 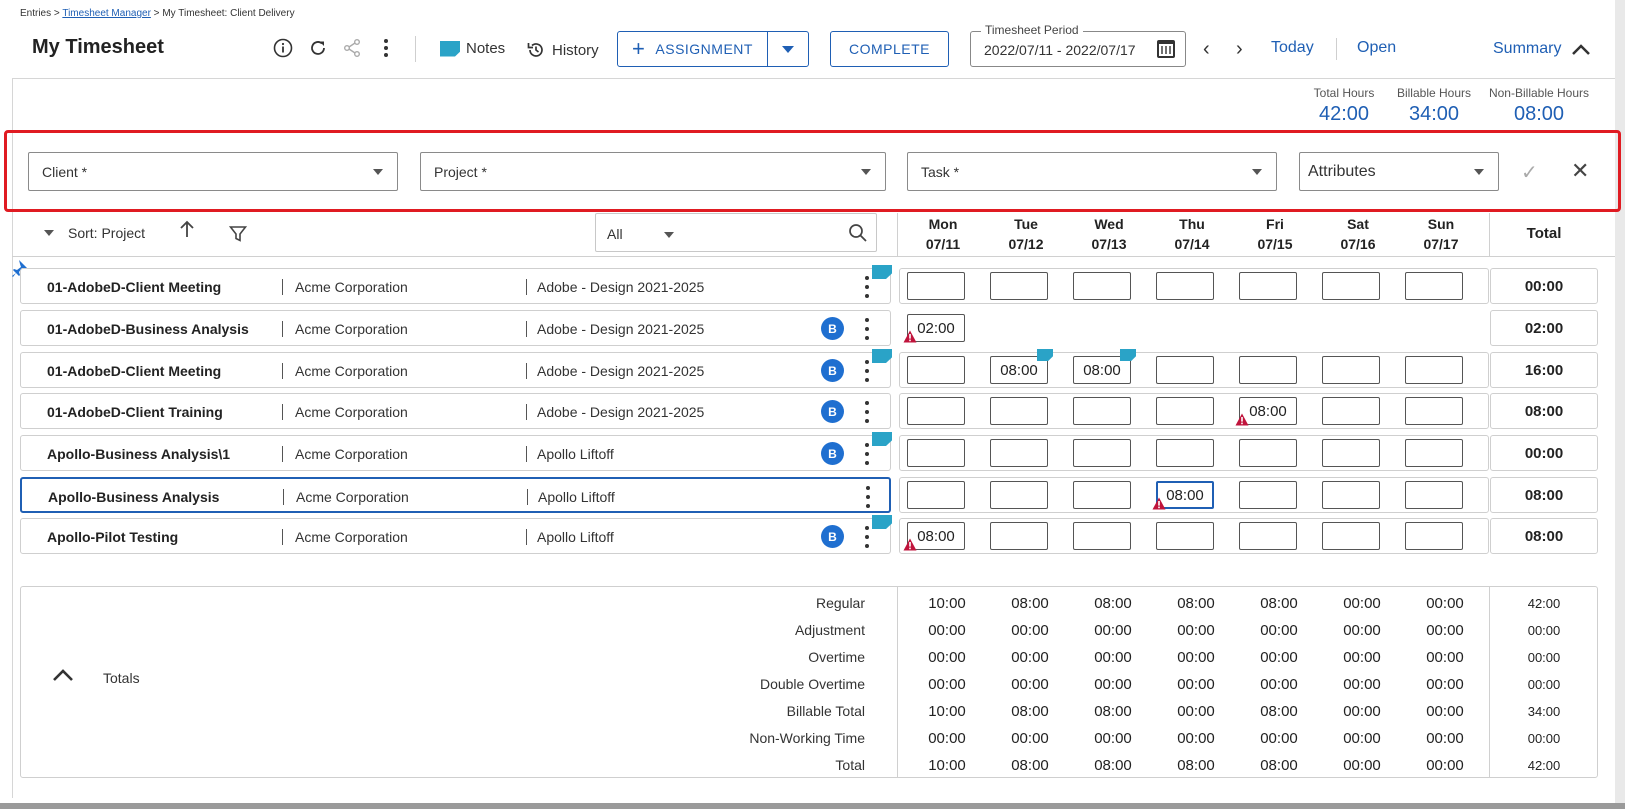 What do you see at coordinates (1544, 603) in the screenshot?
I see `totals-row-sum: 42:00` at bounding box center [1544, 603].